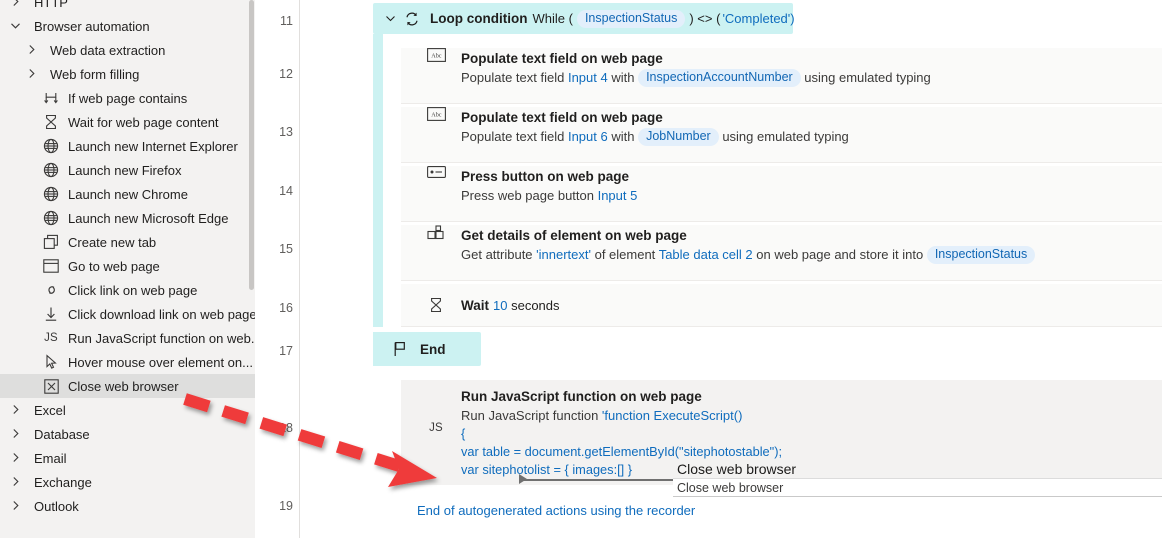 The height and width of the screenshot is (538, 1162). What do you see at coordinates (631, 18) in the screenshot?
I see `loop-variable-pill: InspectionStatus` at bounding box center [631, 18].